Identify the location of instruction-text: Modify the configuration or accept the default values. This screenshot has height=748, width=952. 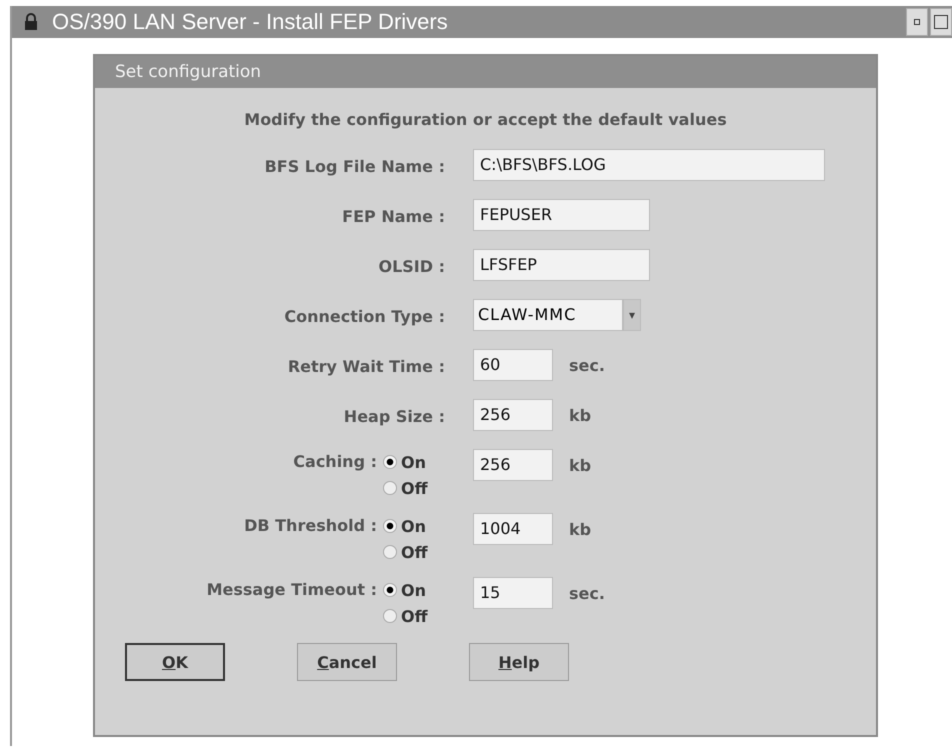
(485, 119).